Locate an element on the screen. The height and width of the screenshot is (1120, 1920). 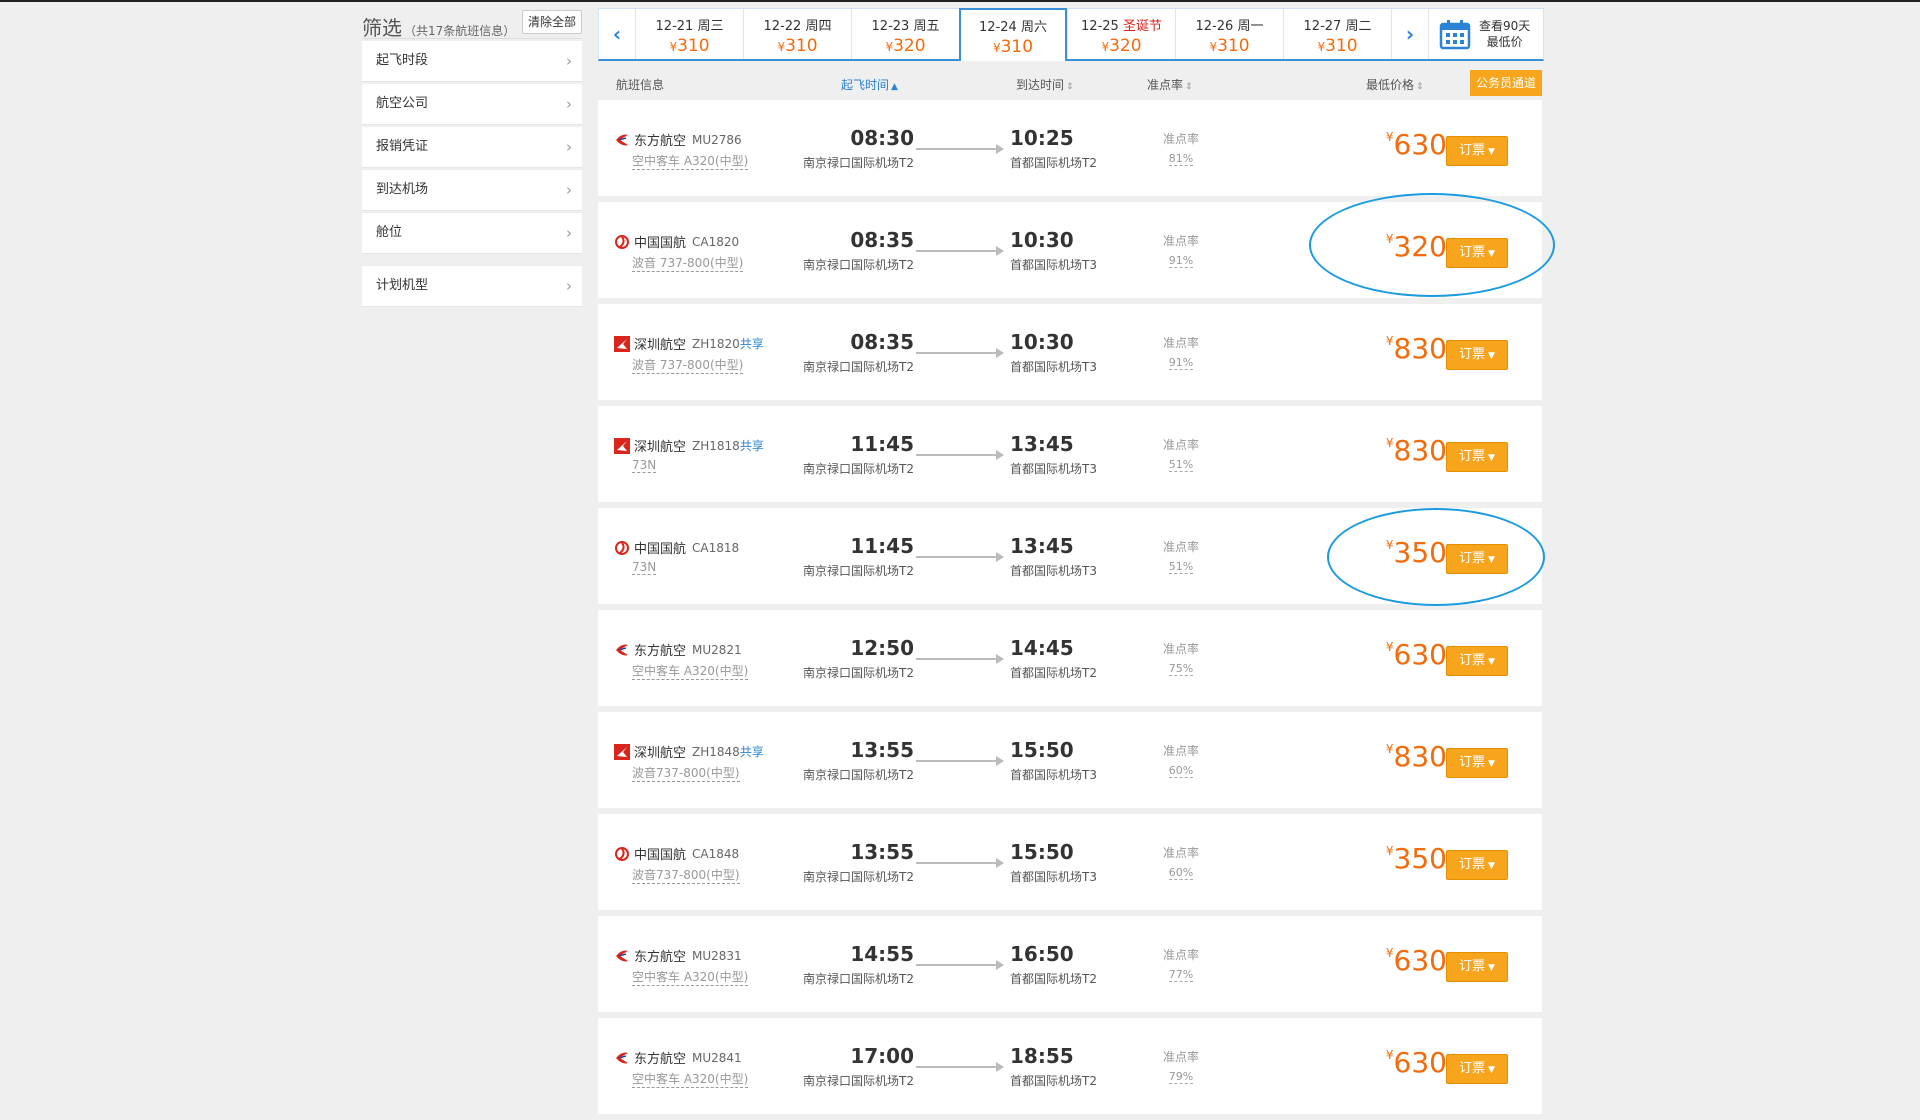
next-dates-button: › is located at coordinates (1409, 34).